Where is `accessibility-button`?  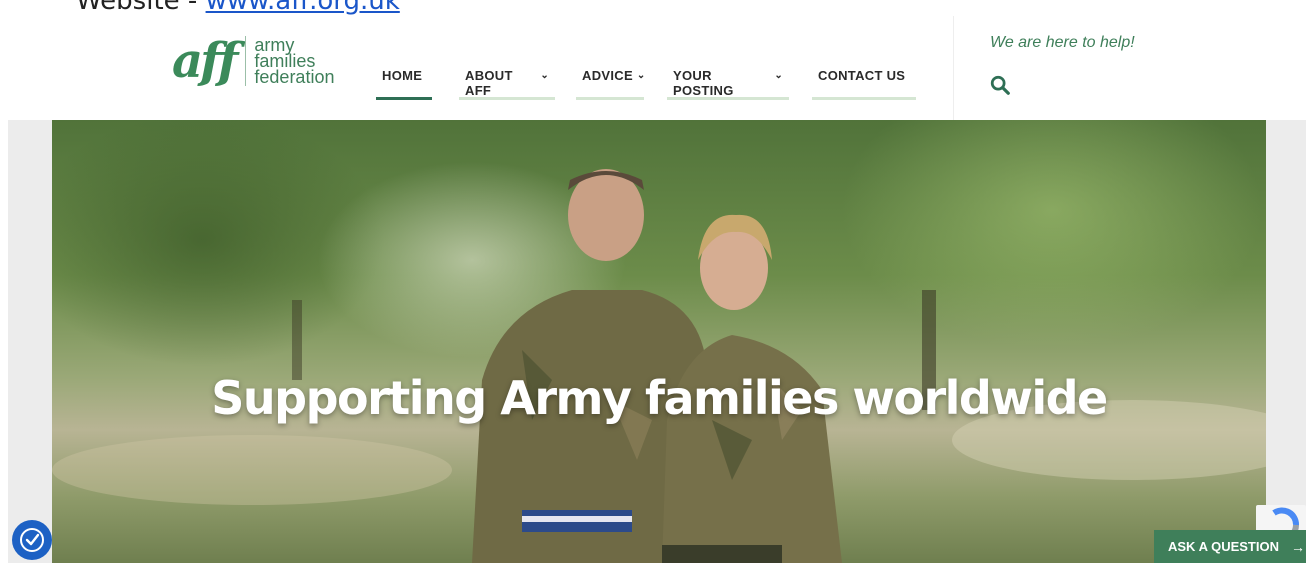 accessibility-button is located at coordinates (32, 540).